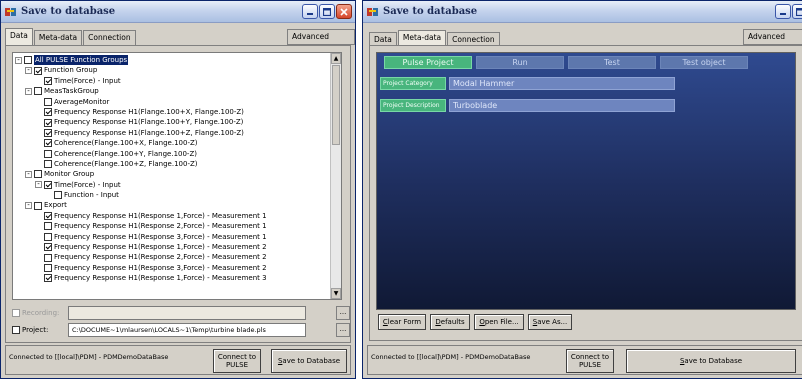 The width and height of the screenshot is (802, 379). Describe the element at coordinates (16, 330) in the screenshot. I see `project-checkbox` at that location.